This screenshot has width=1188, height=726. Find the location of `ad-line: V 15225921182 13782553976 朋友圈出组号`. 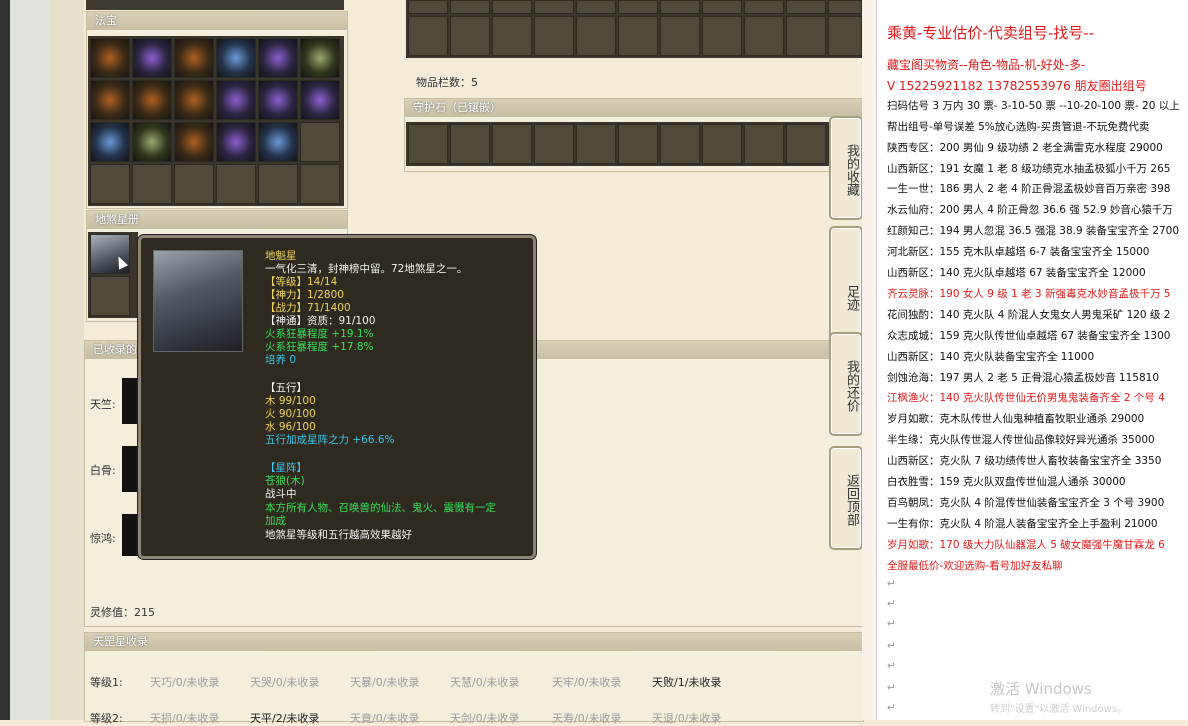

ad-line: V 15225921182 13782553976 朋友圈出组号 is located at coordinates (1017, 85).